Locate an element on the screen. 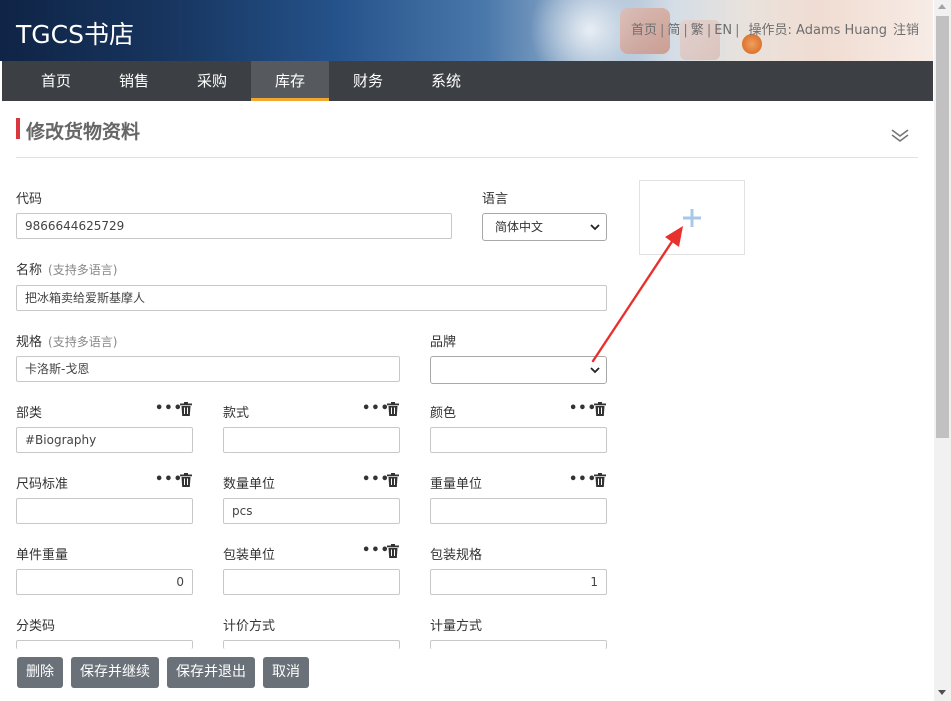 The height and width of the screenshot is (701, 951). annotation-arrow is located at coordinates (637, 294).